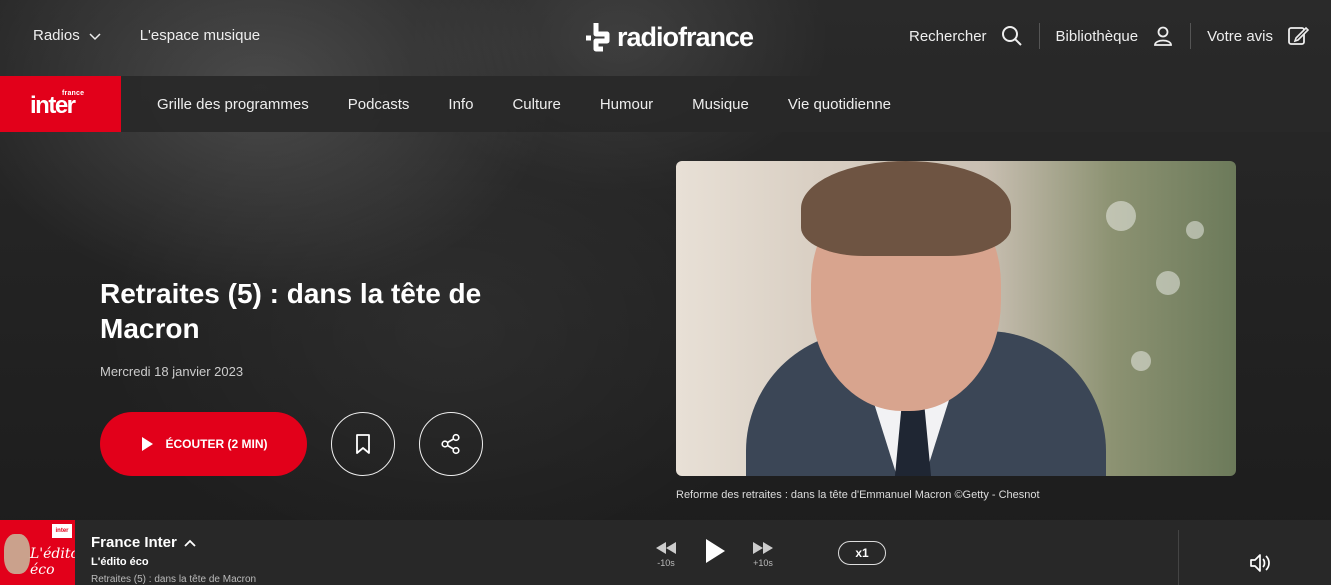 The width and height of the screenshot is (1331, 585). I want to click on feedback-label: Votre avis, so click(1240, 36).